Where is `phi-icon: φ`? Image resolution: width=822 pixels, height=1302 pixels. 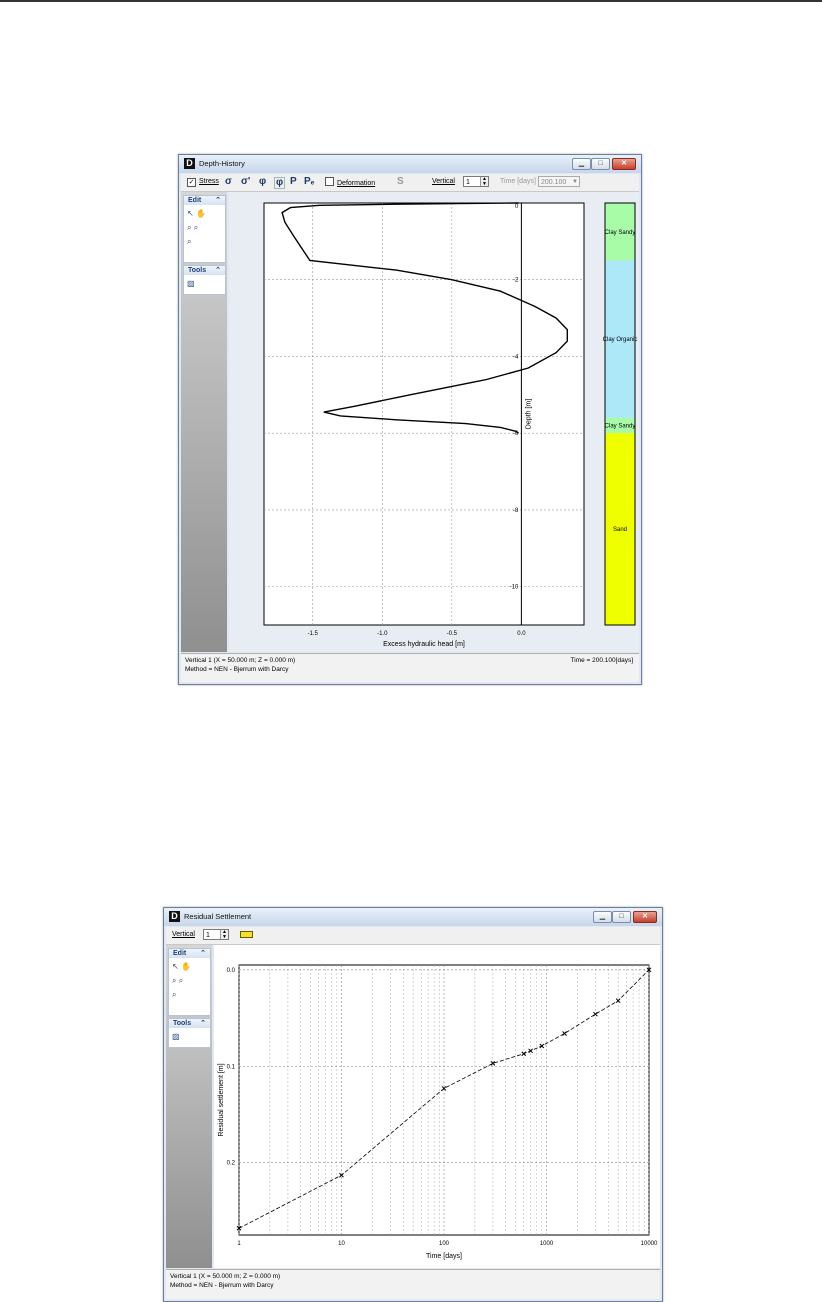
phi-icon: φ is located at coordinates (262, 182).